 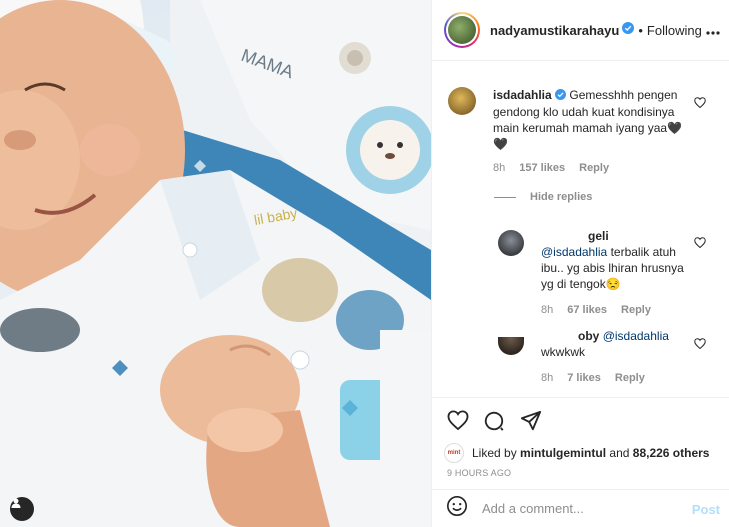 What do you see at coordinates (706, 509) in the screenshot?
I see `post-button: Post` at bounding box center [706, 509].